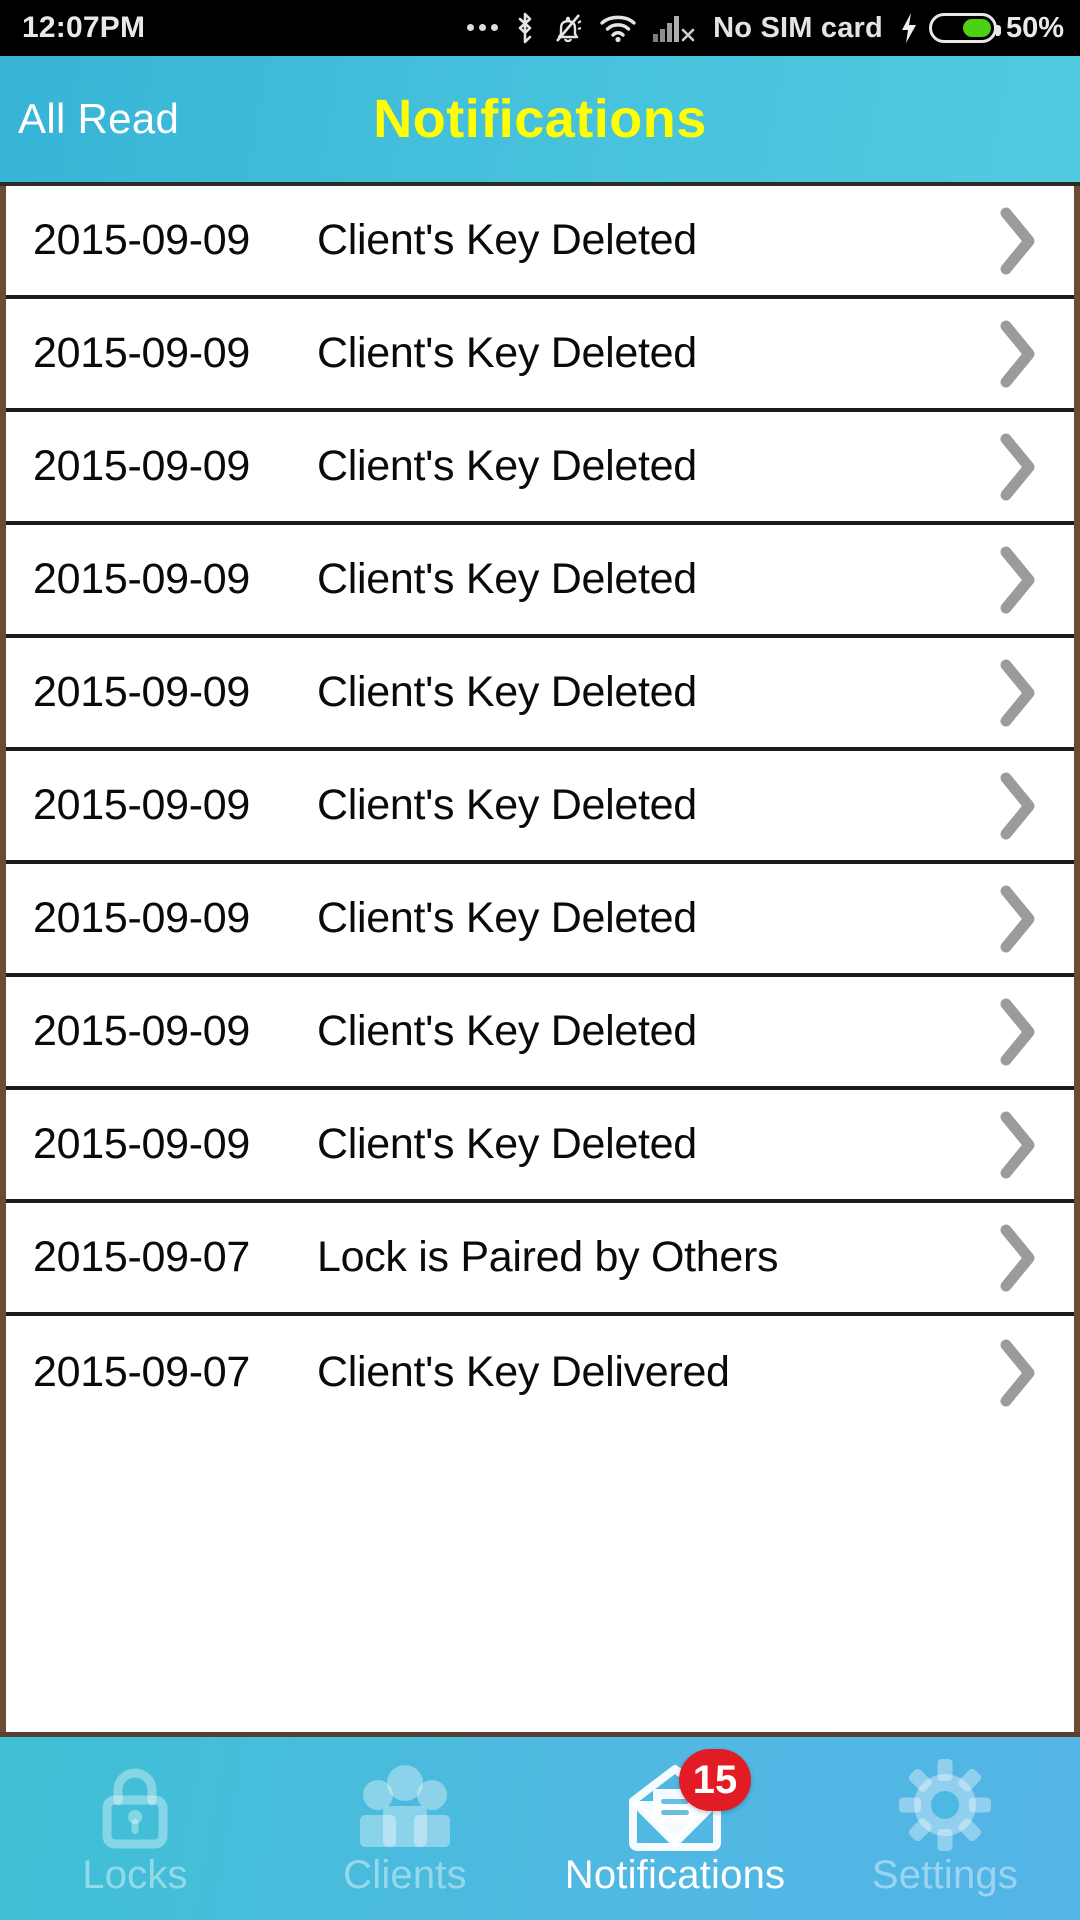 The image size is (1080, 1920). What do you see at coordinates (405, 1805) in the screenshot?
I see `people-icon` at bounding box center [405, 1805].